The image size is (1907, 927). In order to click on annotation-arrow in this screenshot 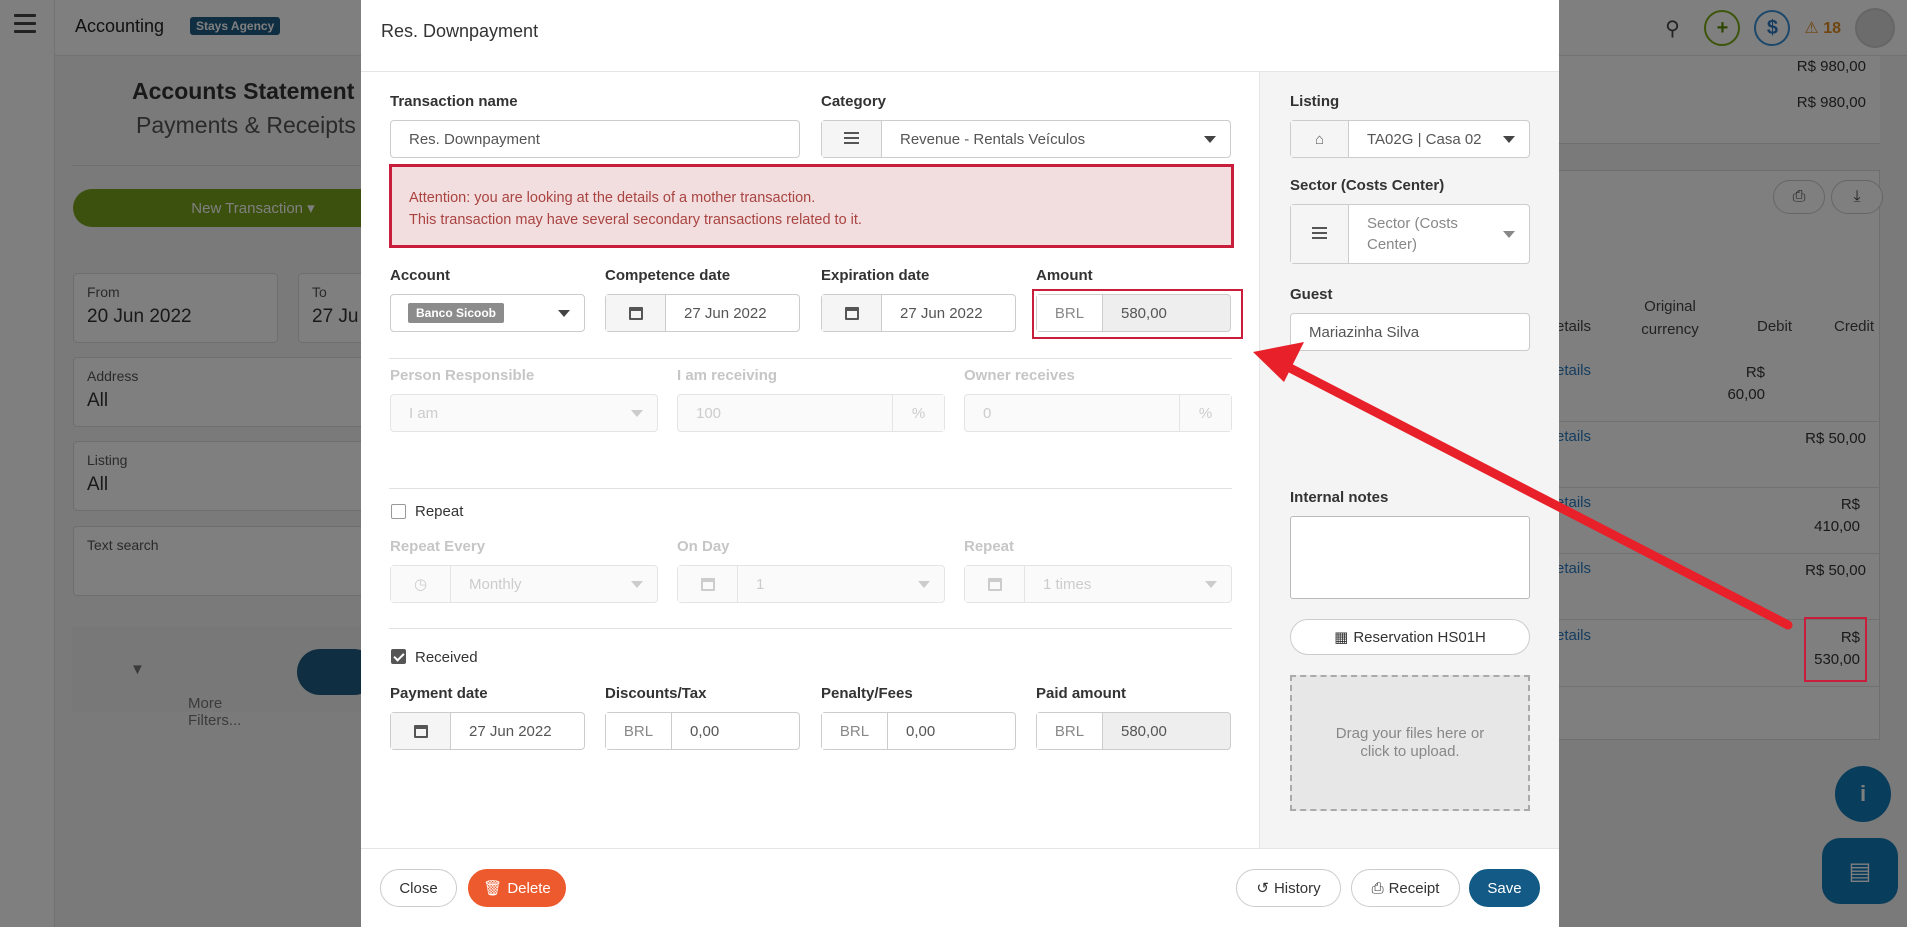, I will do `click(1523, 486)`.